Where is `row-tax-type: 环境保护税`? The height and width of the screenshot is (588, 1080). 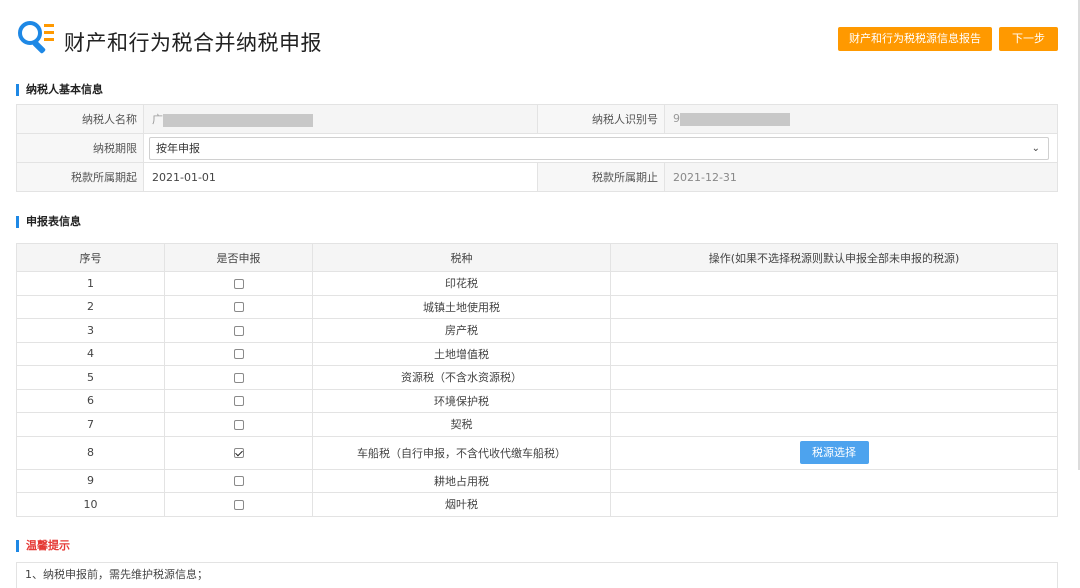 row-tax-type: 环境保护税 is located at coordinates (461, 400).